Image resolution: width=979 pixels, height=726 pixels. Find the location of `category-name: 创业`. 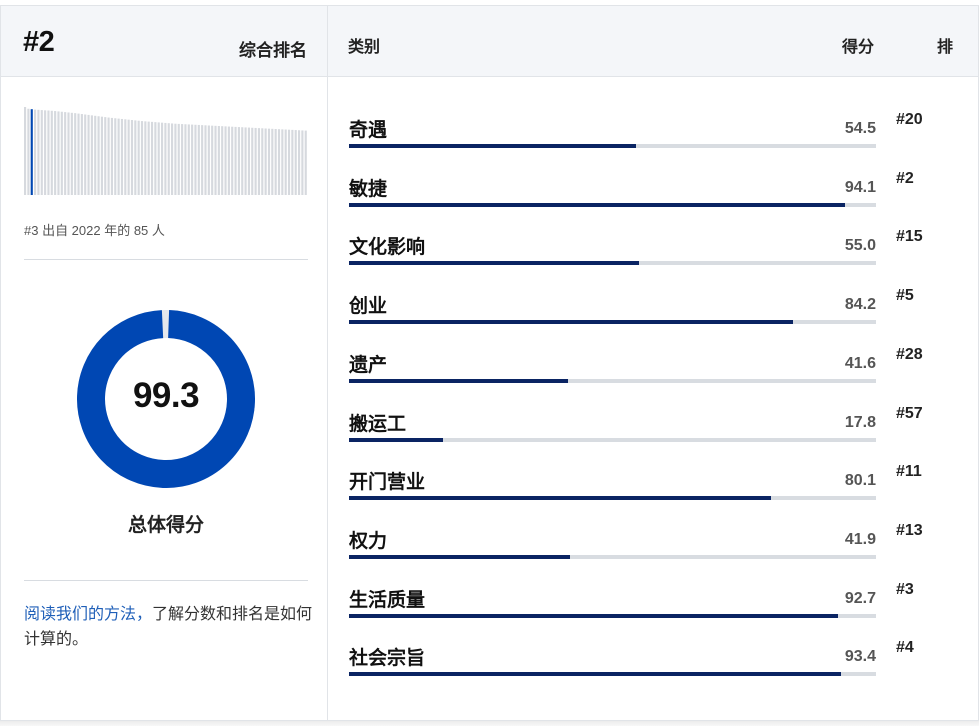

category-name: 创业 is located at coordinates (368, 307).